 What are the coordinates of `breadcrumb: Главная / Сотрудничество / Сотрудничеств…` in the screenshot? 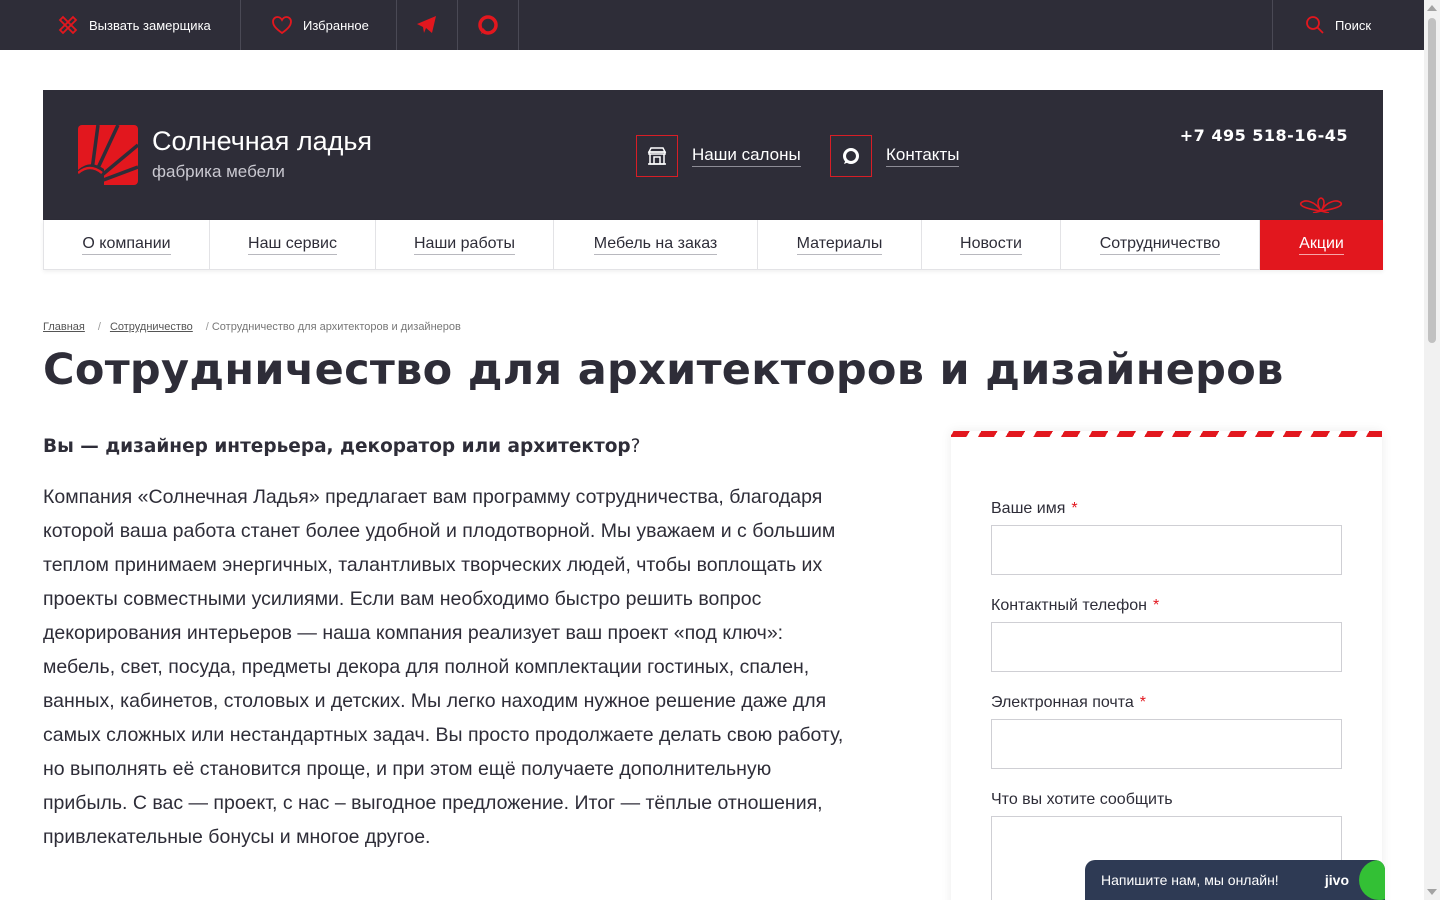 It's located at (252, 327).